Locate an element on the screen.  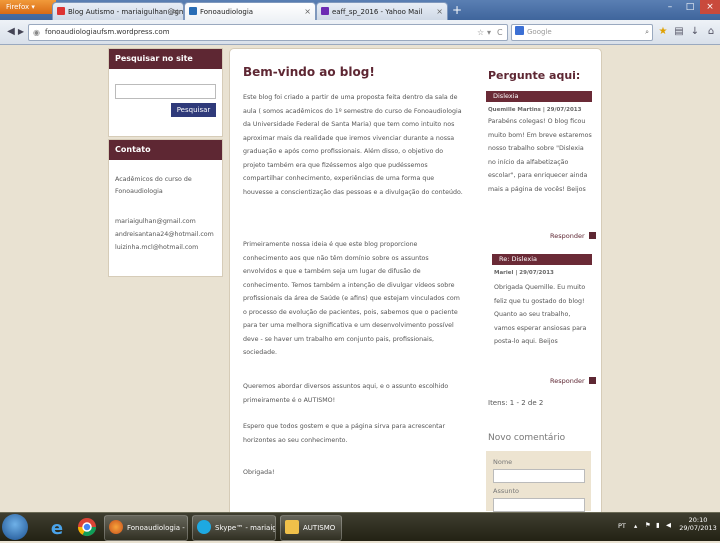
minimize-icon: – is located at coordinates (670, 7).